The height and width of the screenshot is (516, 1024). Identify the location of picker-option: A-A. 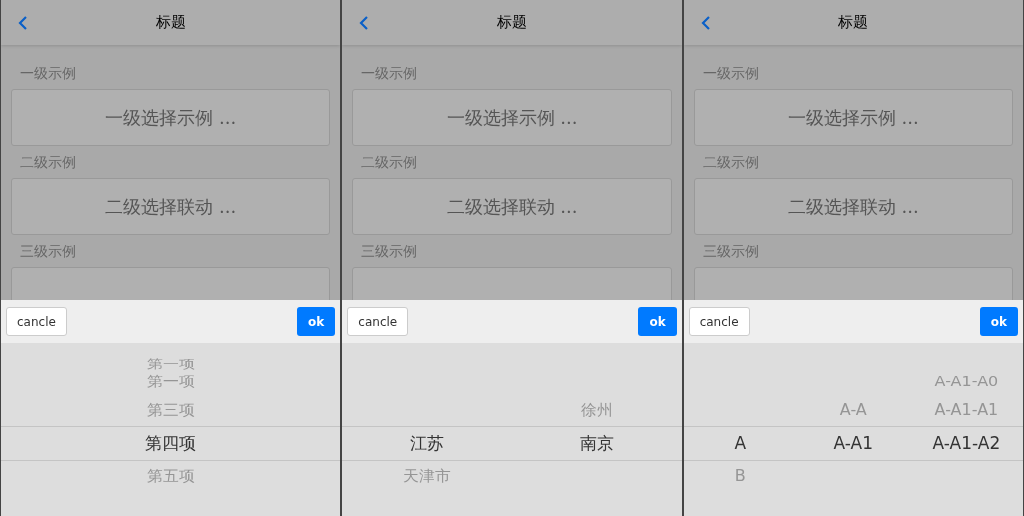
(853, 410).